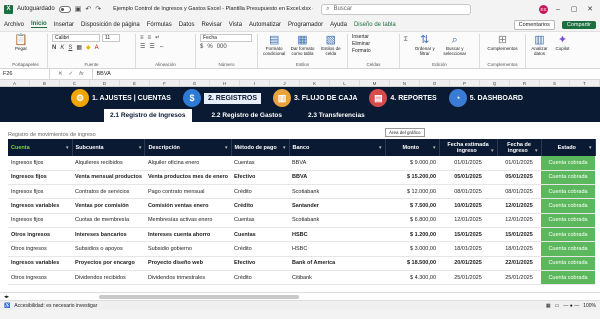 The height and width of the screenshot is (319, 600). What do you see at coordinates (375, 83) in the screenshot?
I see `column-header-cell: M` at bounding box center [375, 83].